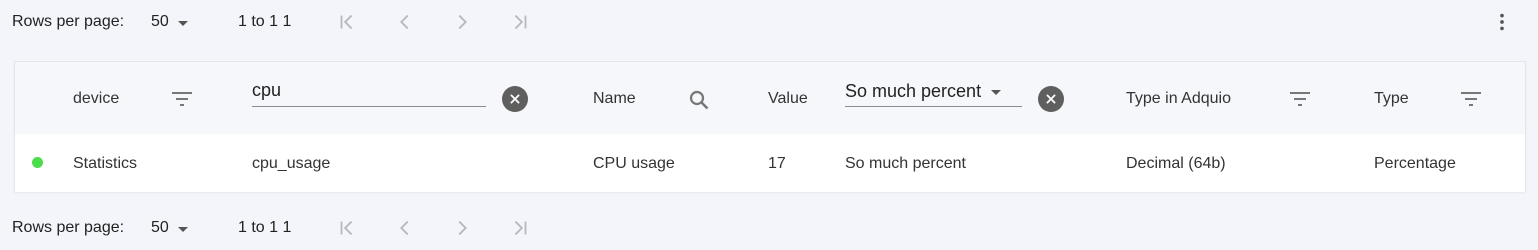  Describe the element at coordinates (291, 163) in the screenshot. I see `cell-id: cpu_usage` at that location.